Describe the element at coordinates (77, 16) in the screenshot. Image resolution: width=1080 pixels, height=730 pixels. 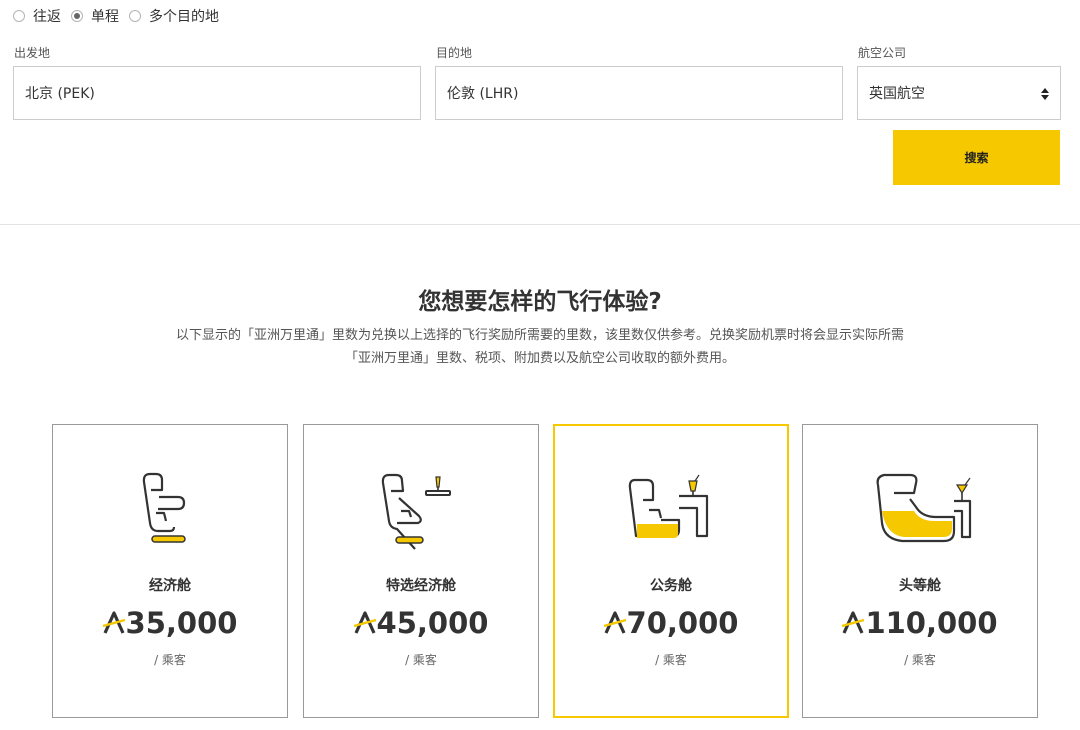
I see `radio-one-way` at that location.